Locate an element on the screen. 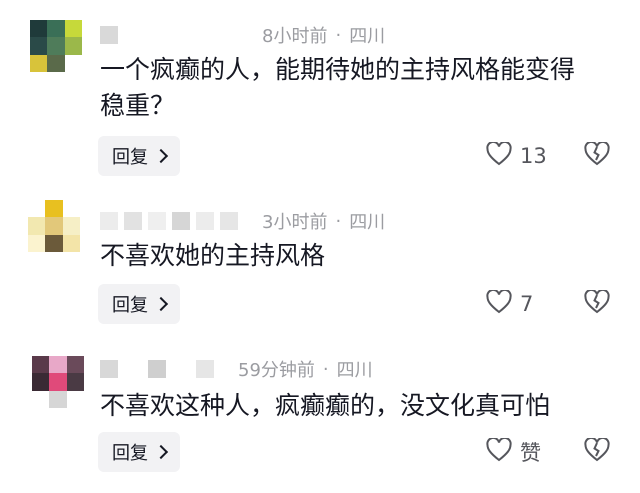 The height and width of the screenshot is (493, 640). like-count: 赞 is located at coordinates (530, 453).